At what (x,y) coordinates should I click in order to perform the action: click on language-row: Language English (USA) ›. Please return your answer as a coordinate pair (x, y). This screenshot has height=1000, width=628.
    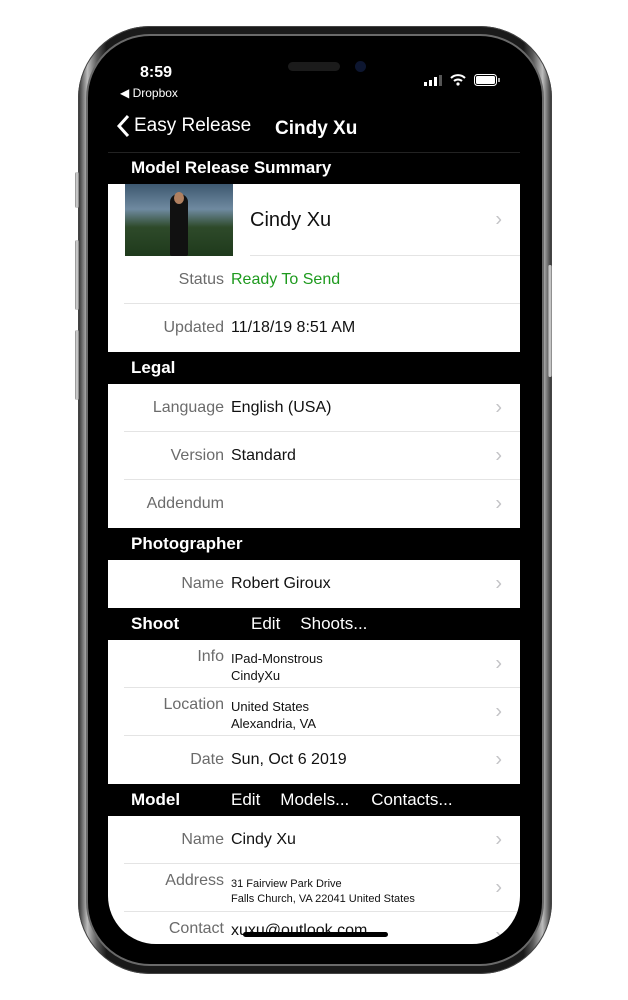
    Looking at the image, I should click on (314, 408).